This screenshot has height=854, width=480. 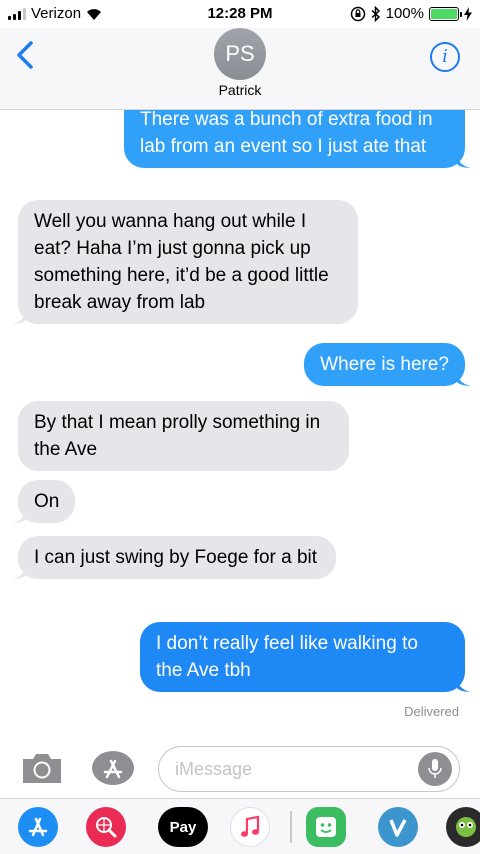 I want to click on music-note-glyph, so click(x=250, y=826).